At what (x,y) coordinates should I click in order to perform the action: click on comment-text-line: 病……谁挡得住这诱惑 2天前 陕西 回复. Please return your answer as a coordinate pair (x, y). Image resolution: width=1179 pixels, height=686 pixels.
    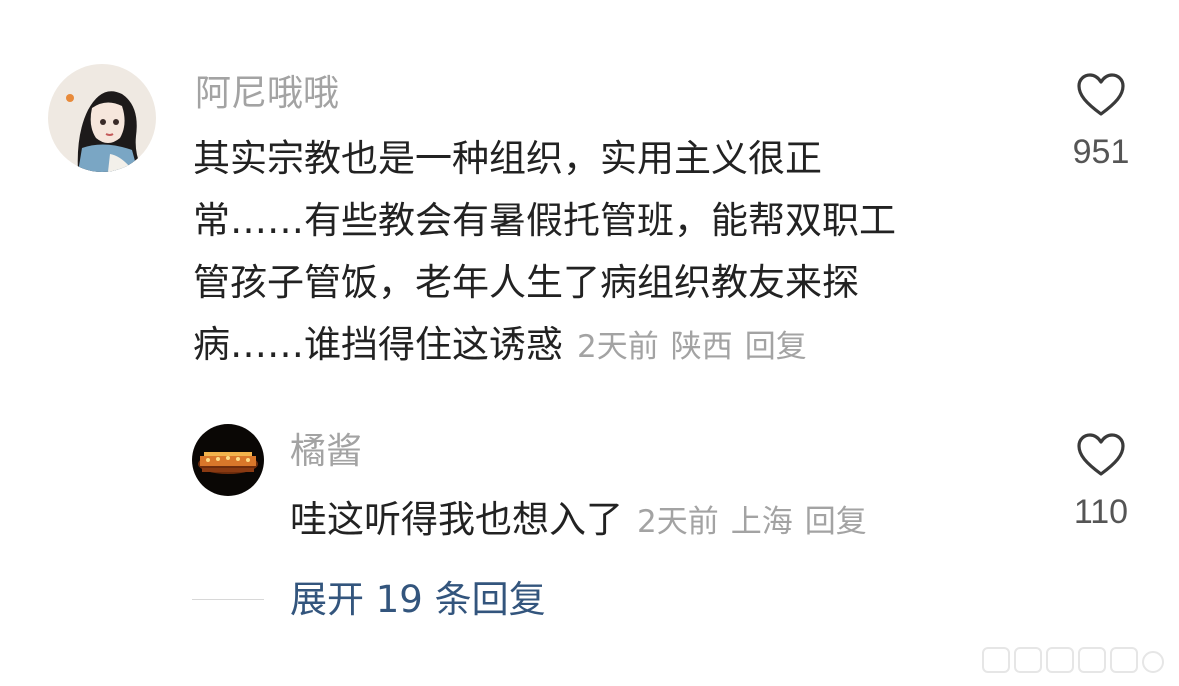
    Looking at the image, I should click on (544, 346).